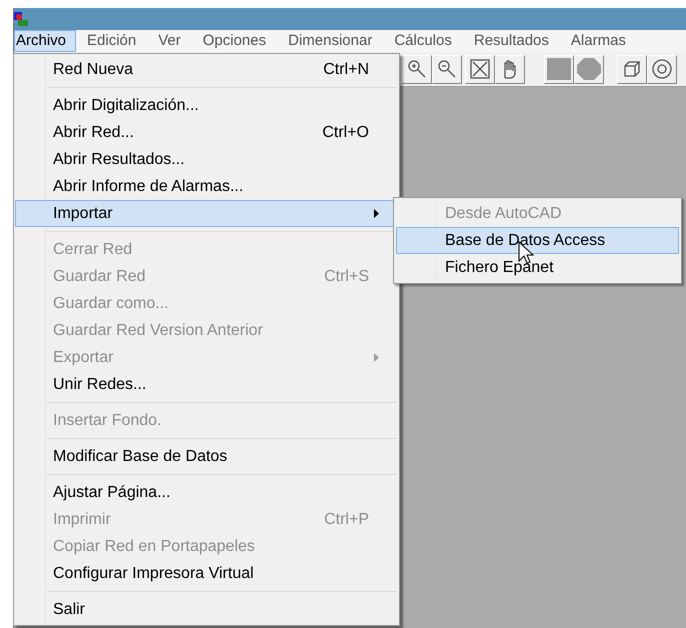 This screenshot has width=686, height=628. What do you see at coordinates (206, 609) in the screenshot?
I see `menu-item: Salir` at bounding box center [206, 609].